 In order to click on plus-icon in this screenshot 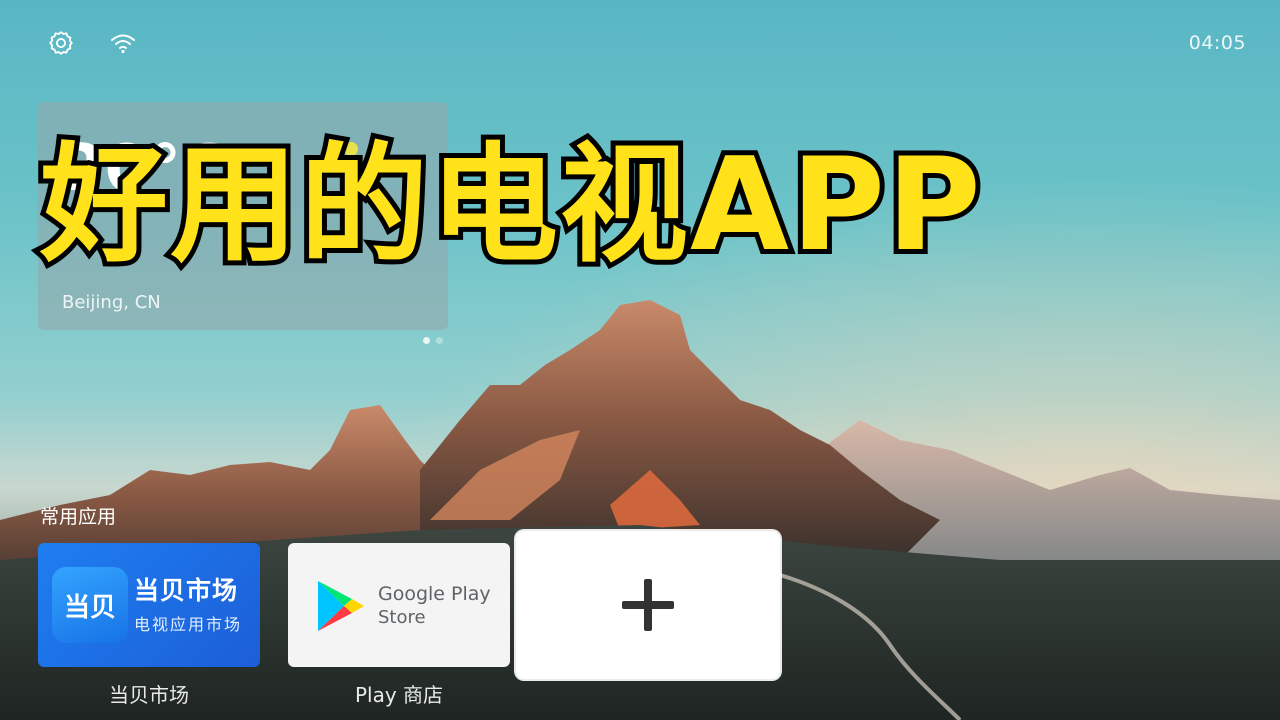, I will do `click(648, 605)`.